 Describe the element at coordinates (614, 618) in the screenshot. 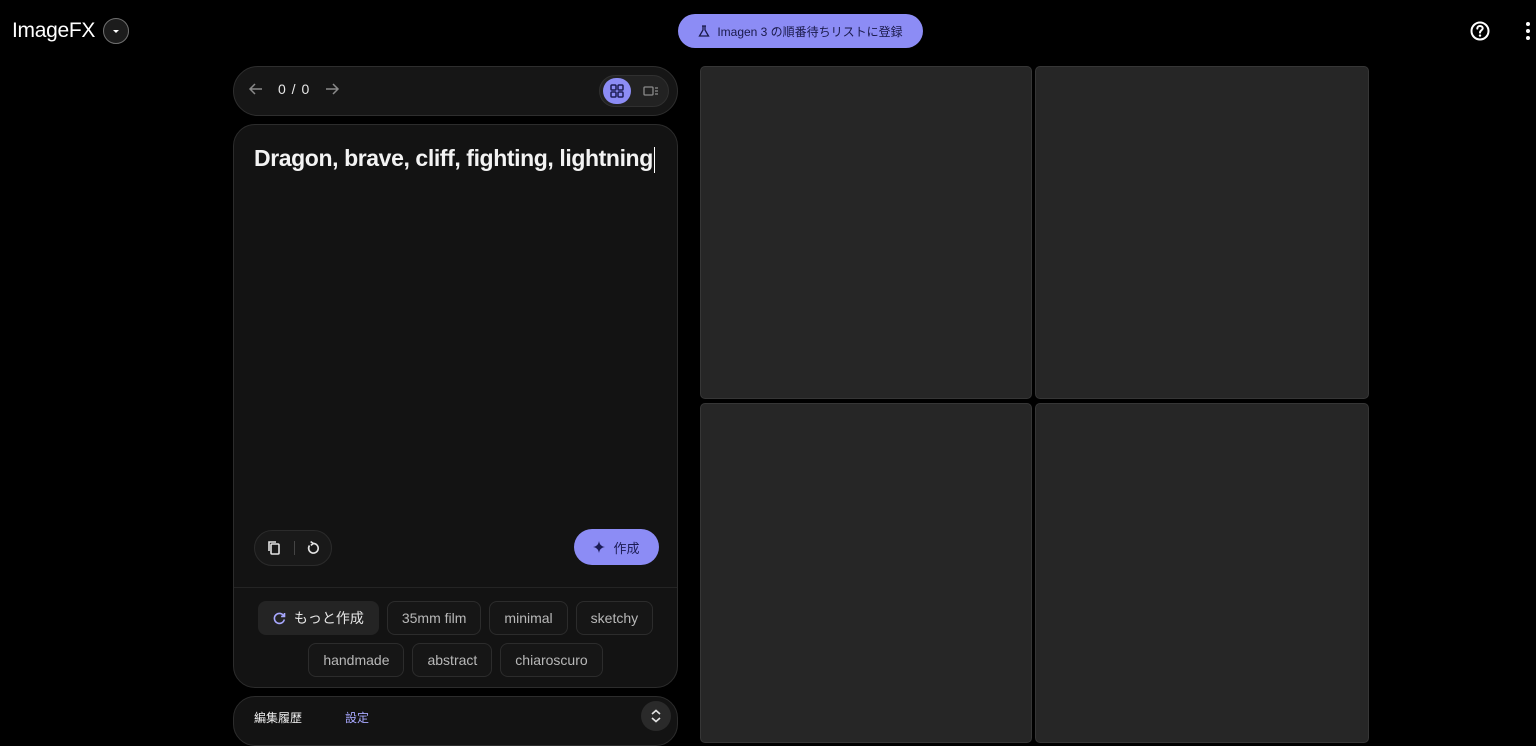

I see `chip-sketchy: sketchy` at that location.